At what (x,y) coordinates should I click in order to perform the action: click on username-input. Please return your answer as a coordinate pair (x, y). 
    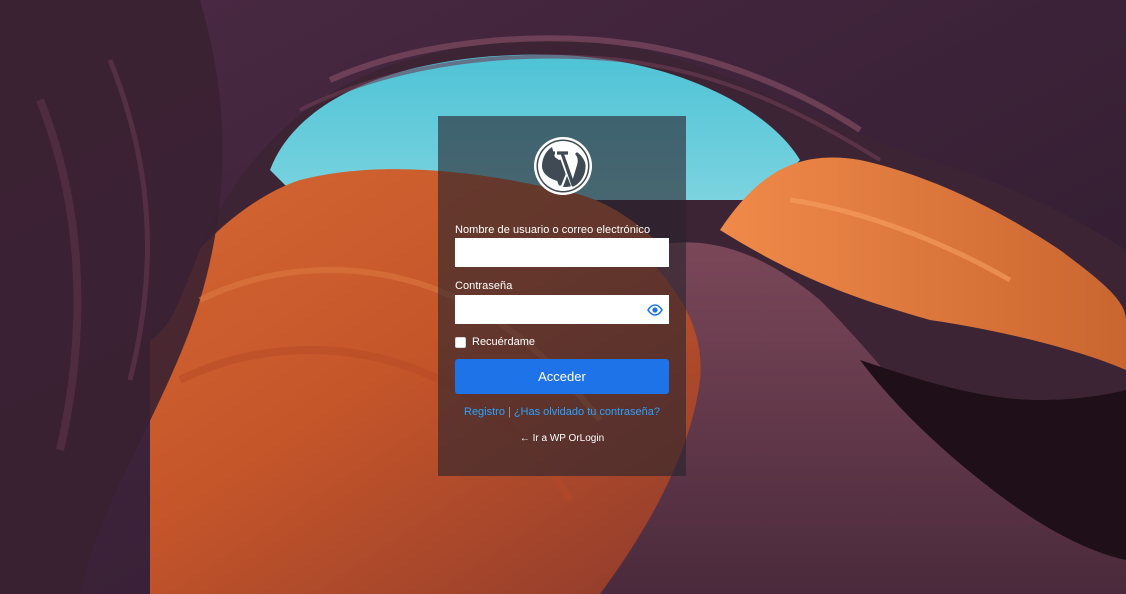
    Looking at the image, I should click on (562, 252).